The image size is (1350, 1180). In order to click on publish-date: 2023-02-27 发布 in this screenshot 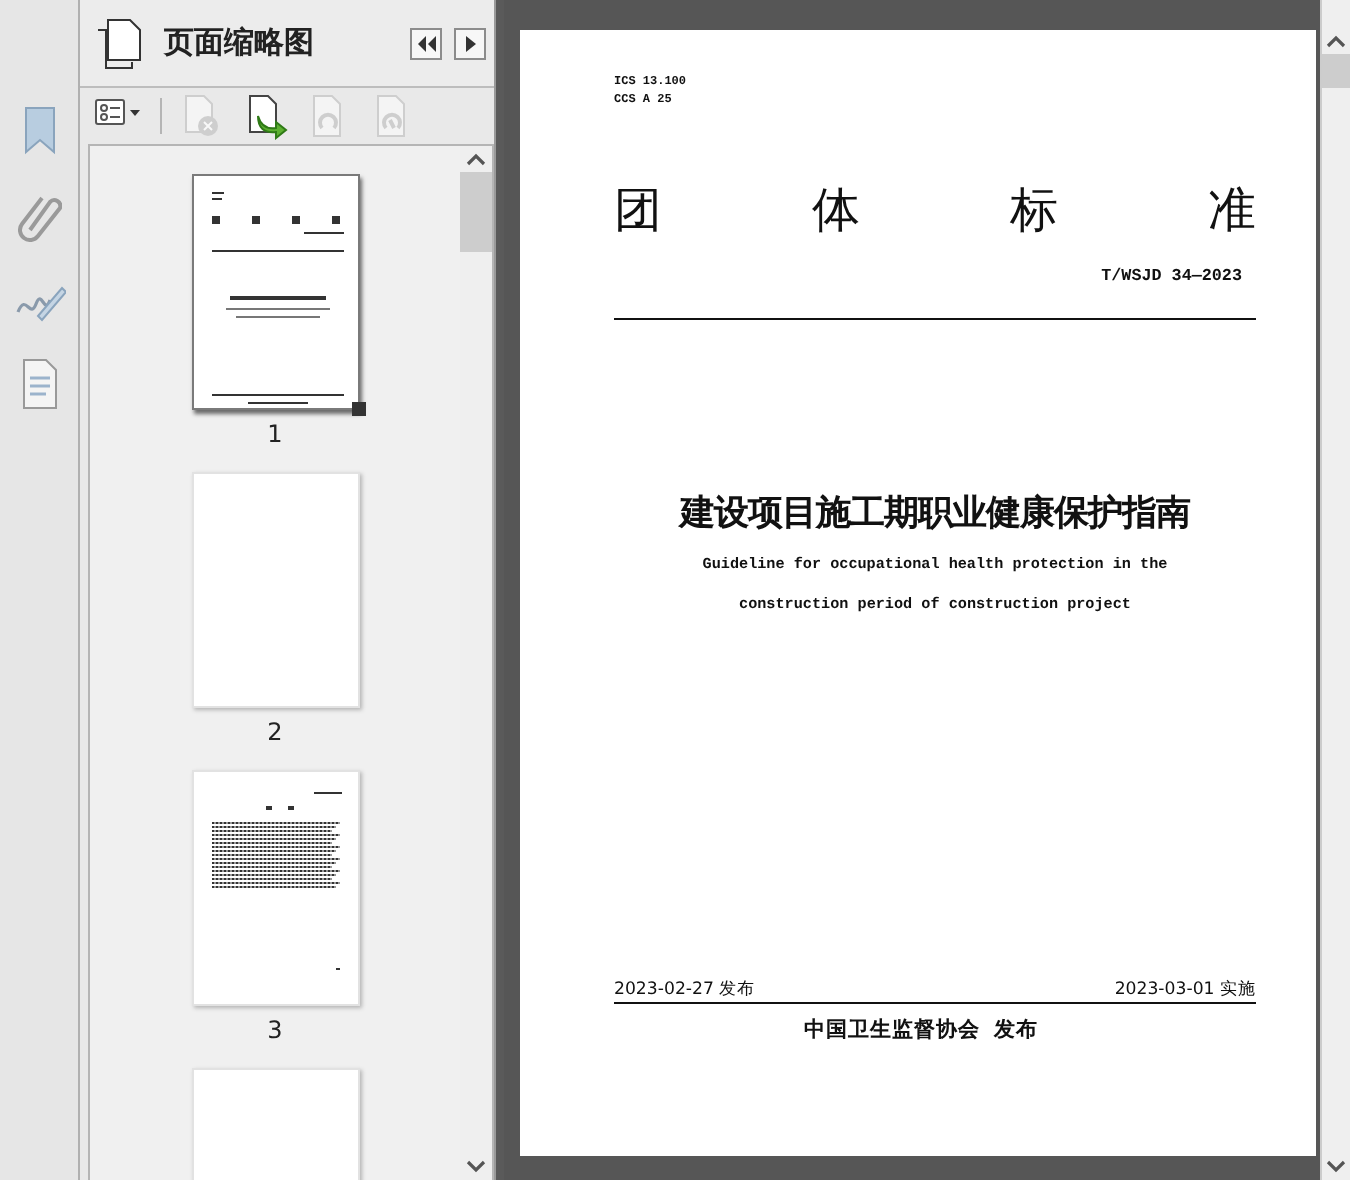, I will do `click(685, 990)`.